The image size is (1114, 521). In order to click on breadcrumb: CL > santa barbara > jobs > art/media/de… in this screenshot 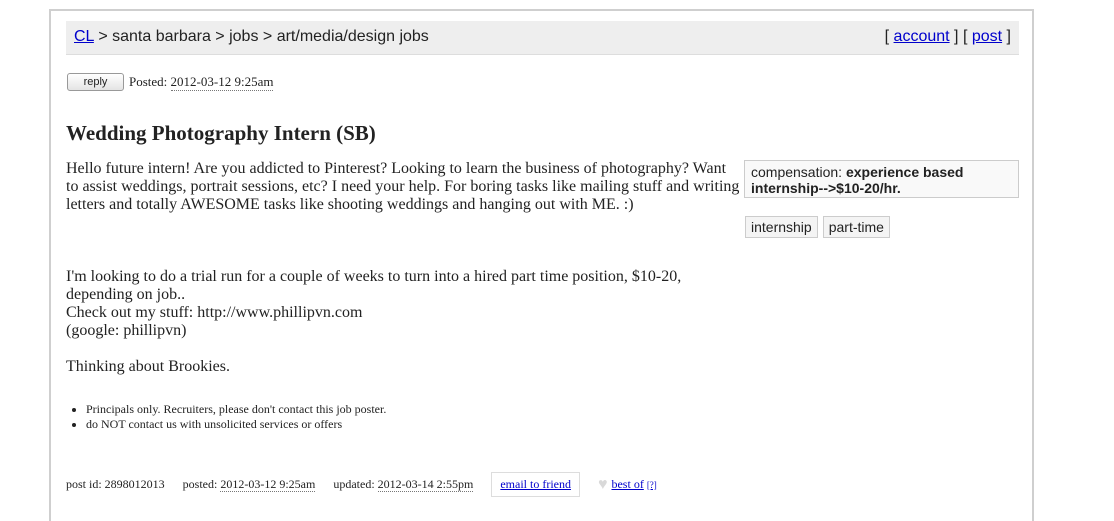, I will do `click(251, 37)`.